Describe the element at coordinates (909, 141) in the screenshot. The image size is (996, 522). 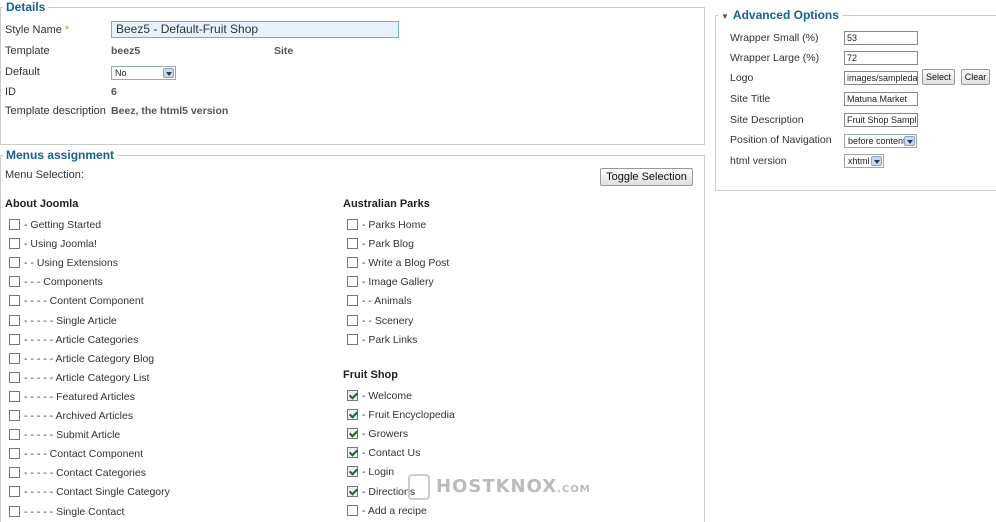
I see `chevron-down-icon` at that location.